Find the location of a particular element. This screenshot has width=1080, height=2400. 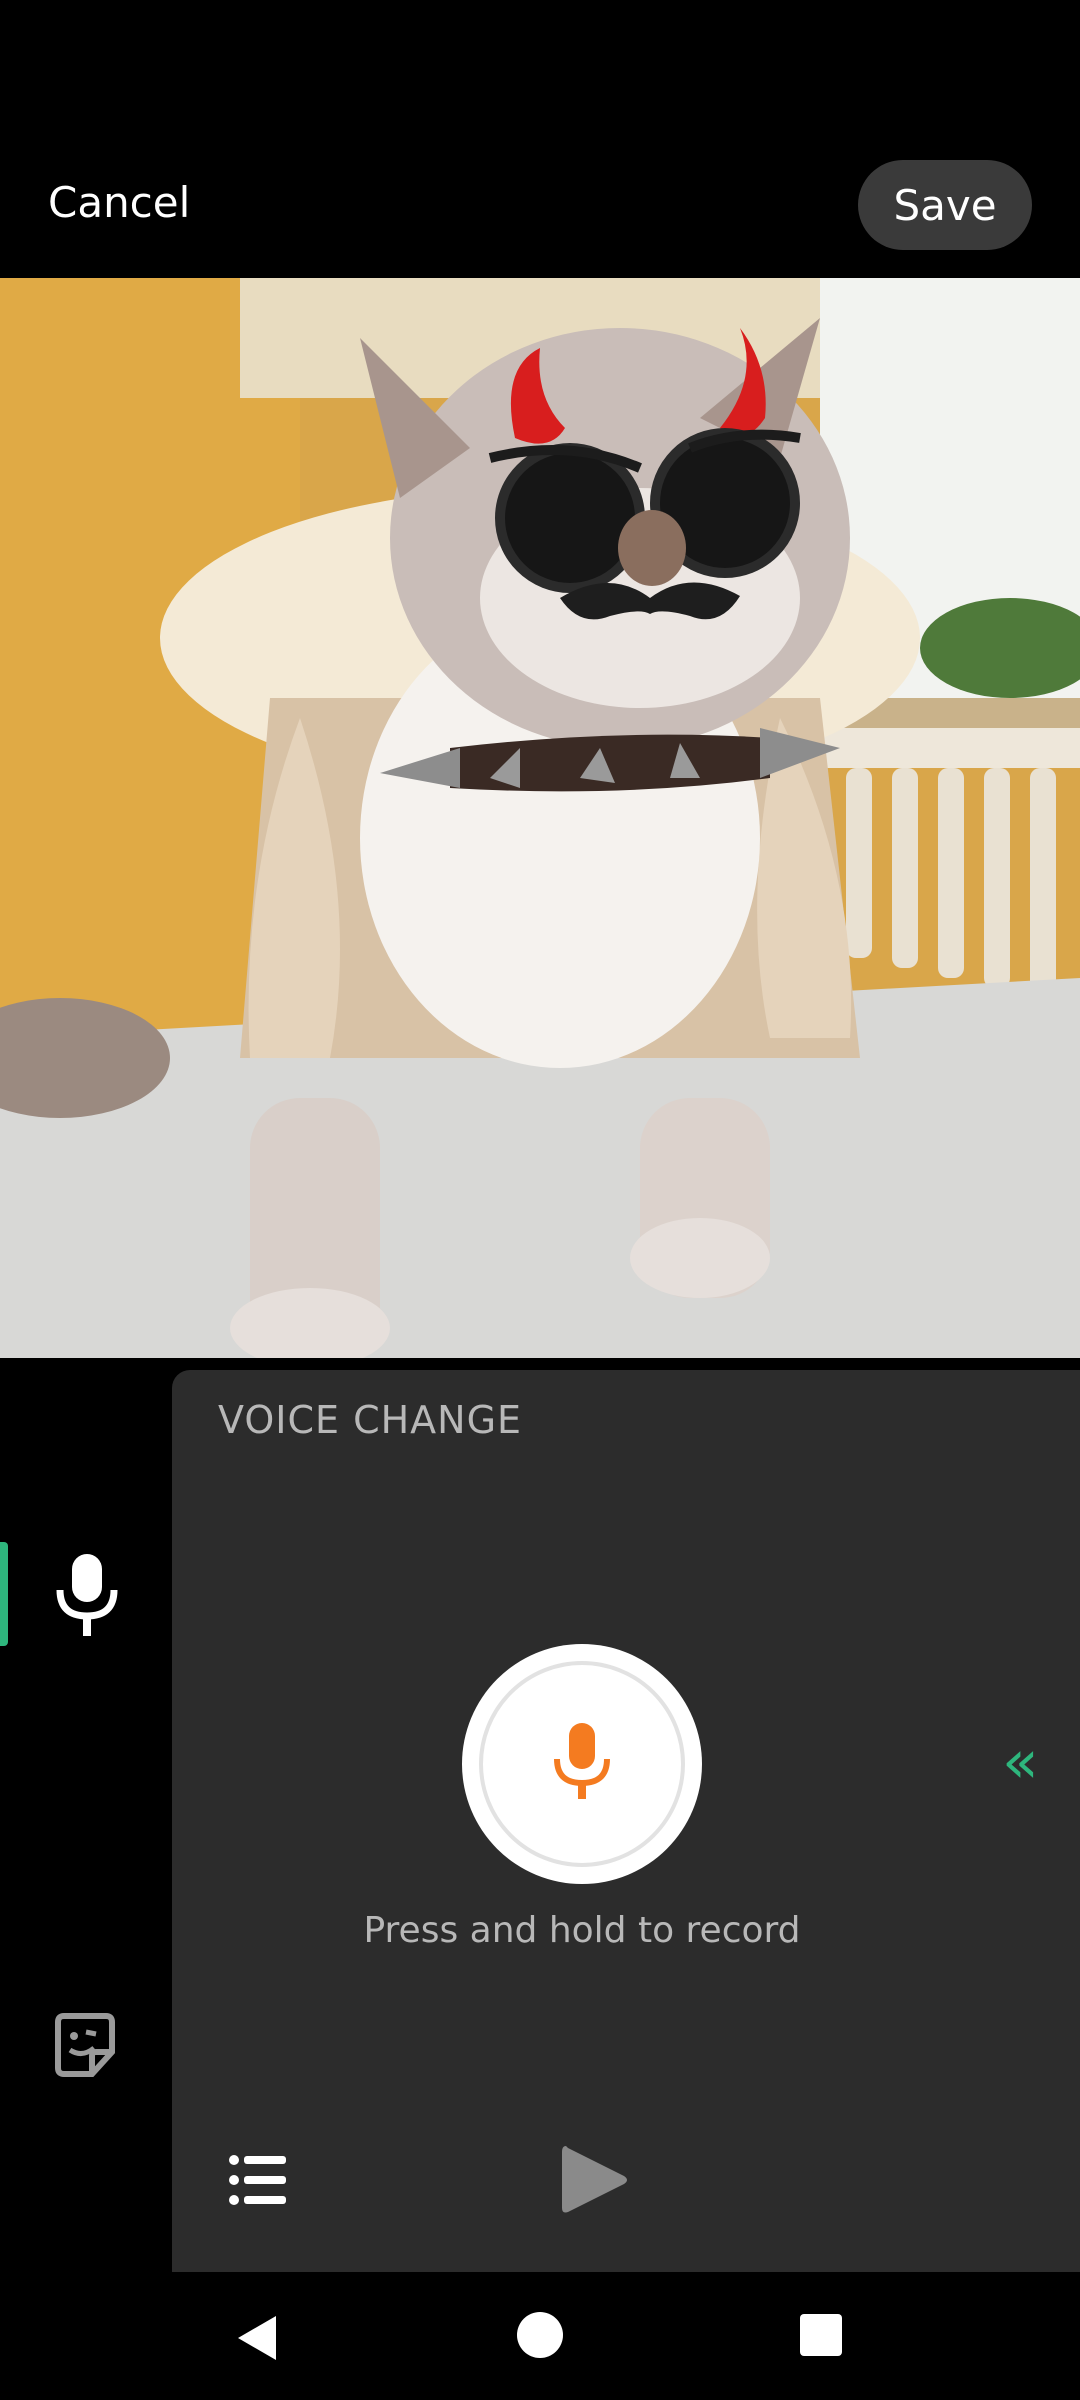

record-button-ring is located at coordinates (582, 1764).